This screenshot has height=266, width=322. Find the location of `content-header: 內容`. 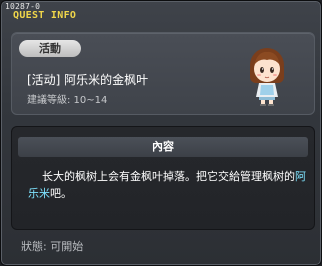

content-header: 內容 is located at coordinates (163, 147).